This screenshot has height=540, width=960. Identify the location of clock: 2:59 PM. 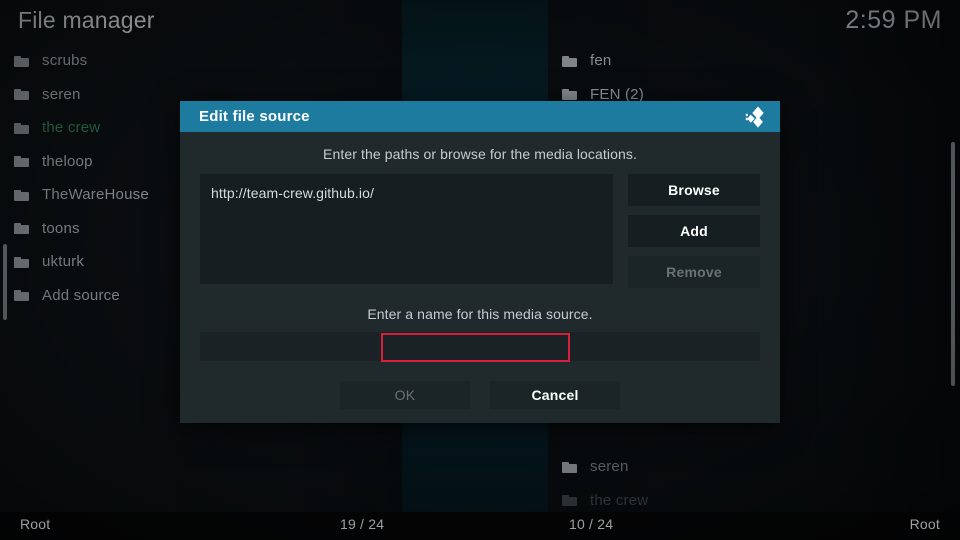
(893, 20).